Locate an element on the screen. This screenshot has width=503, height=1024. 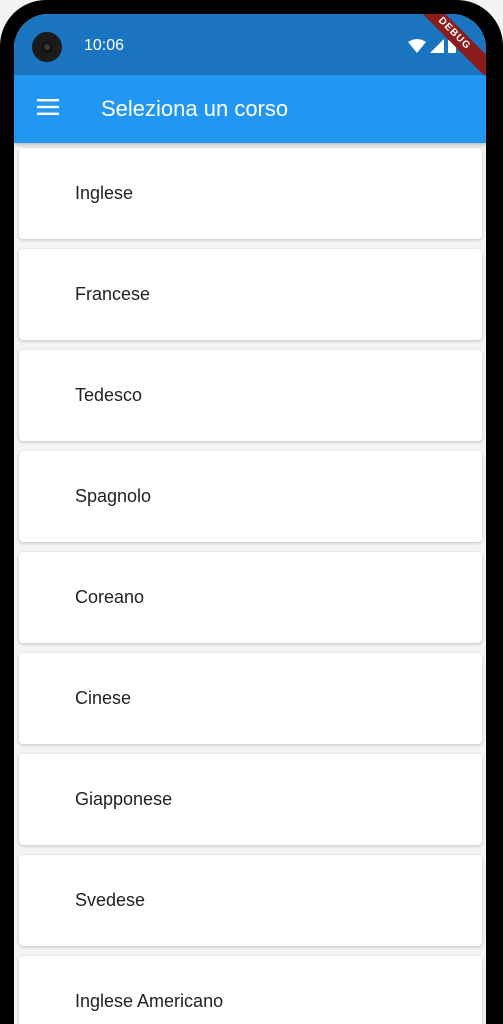
hamburger-menu-icon is located at coordinates (48, 109).